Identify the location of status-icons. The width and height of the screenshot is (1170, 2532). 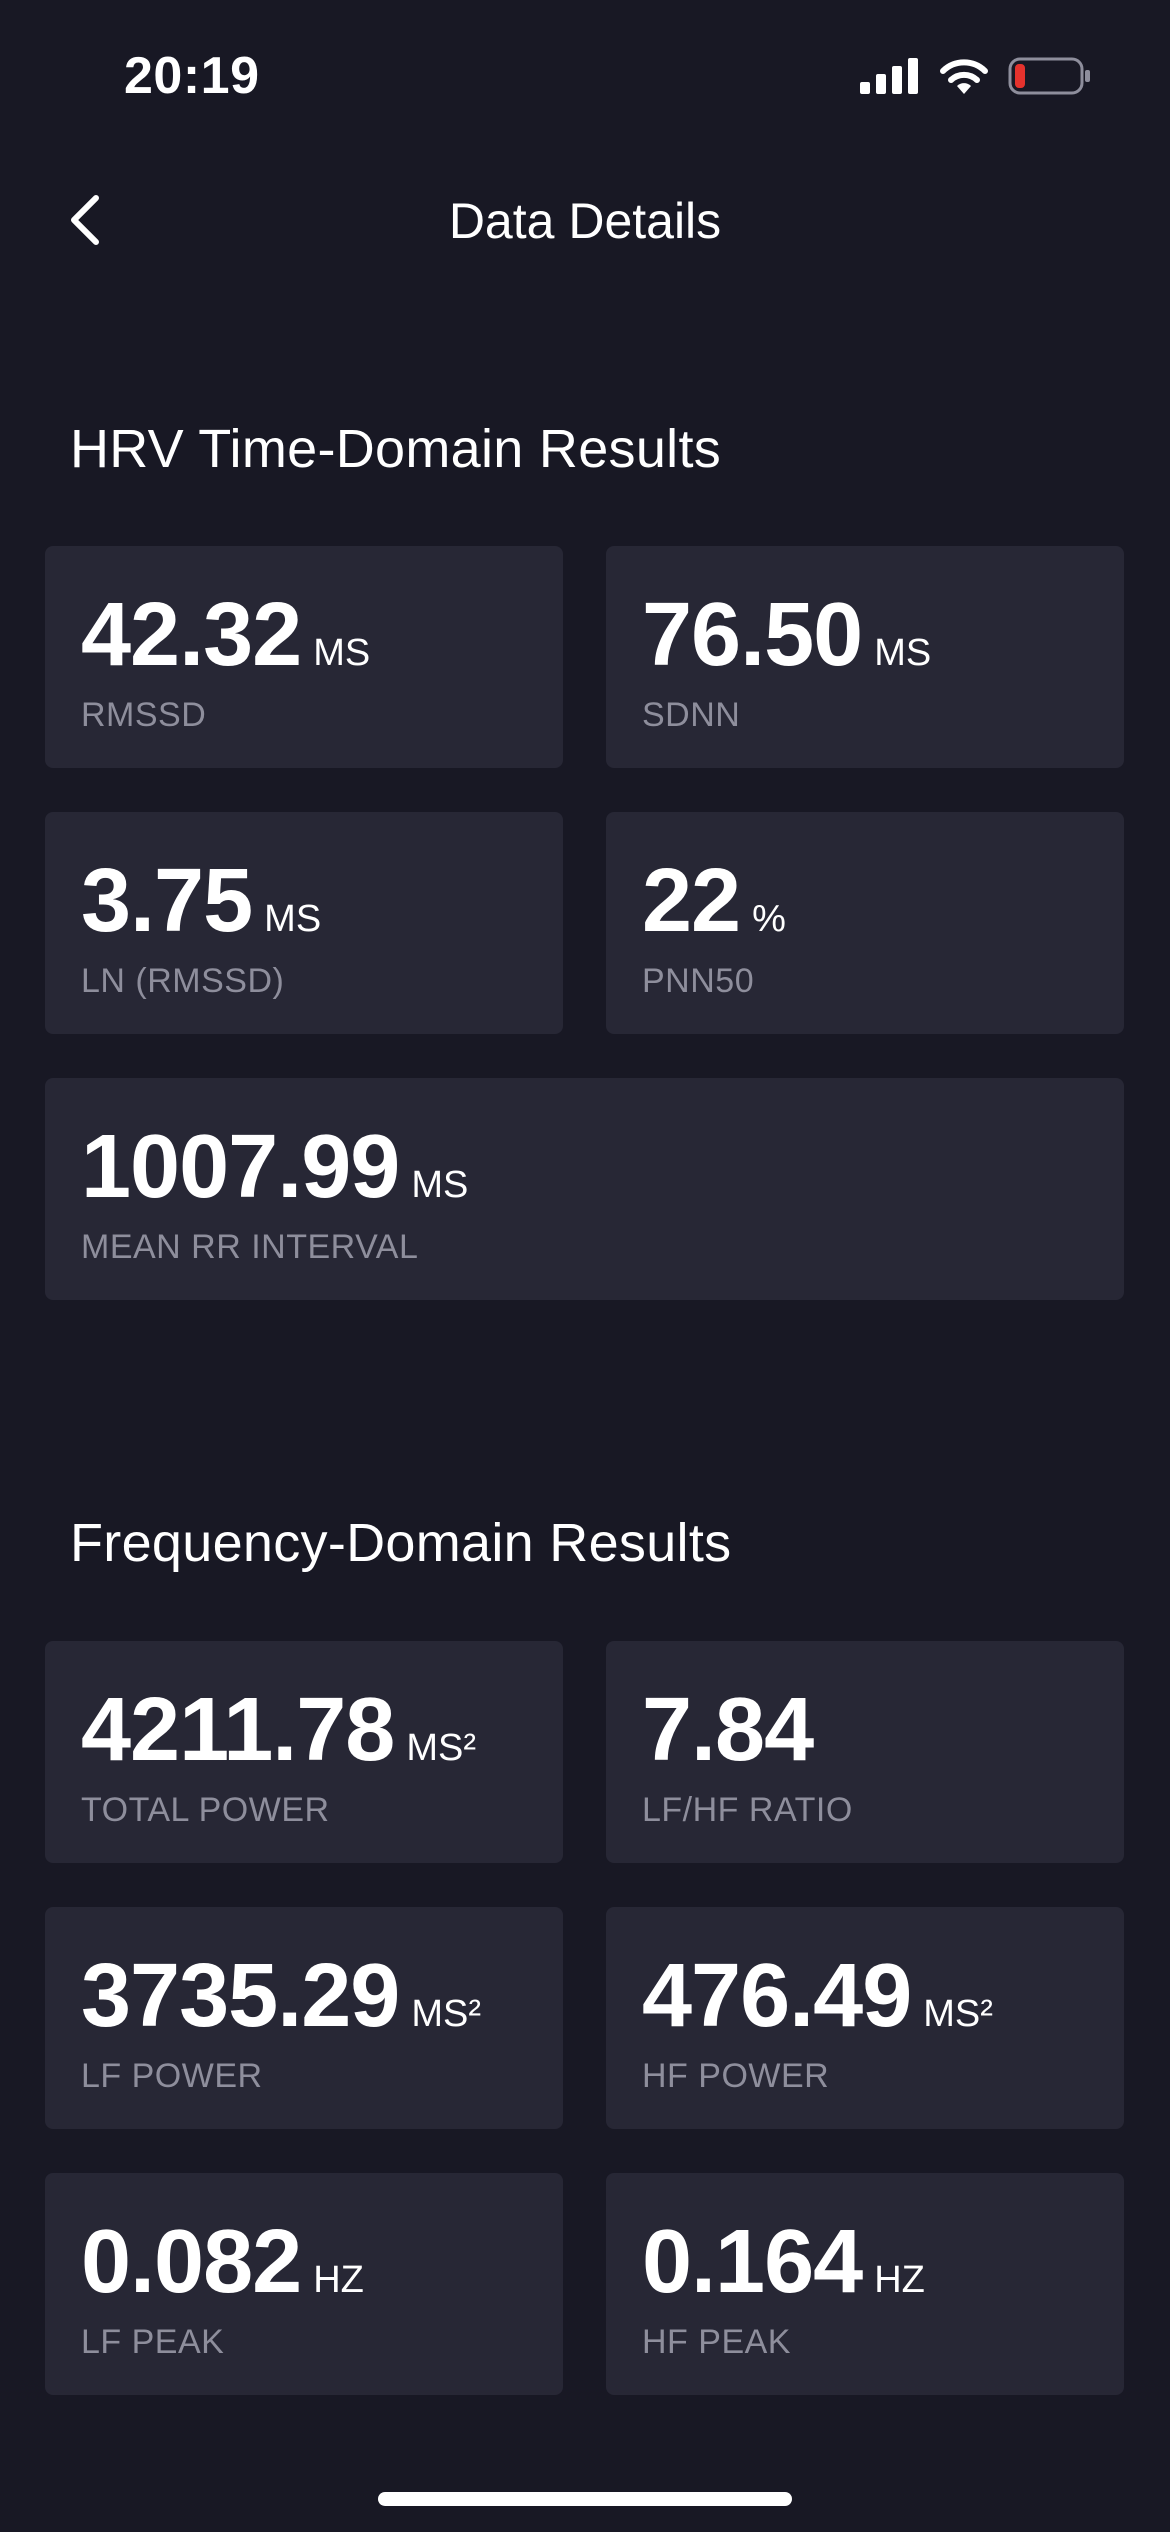
(976, 76).